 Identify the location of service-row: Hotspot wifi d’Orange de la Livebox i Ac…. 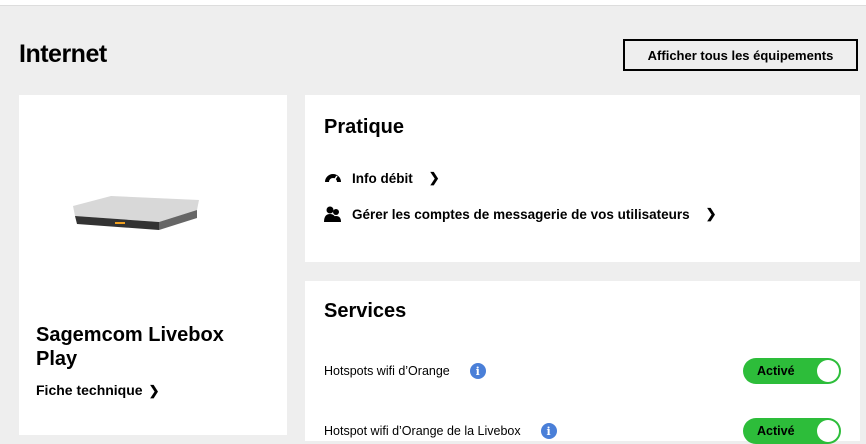
(582, 431).